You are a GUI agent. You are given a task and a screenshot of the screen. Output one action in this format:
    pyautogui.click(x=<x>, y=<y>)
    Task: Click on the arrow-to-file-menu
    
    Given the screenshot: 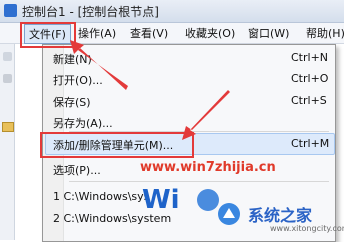 What is the action you would take?
    pyautogui.click(x=99, y=65)
    